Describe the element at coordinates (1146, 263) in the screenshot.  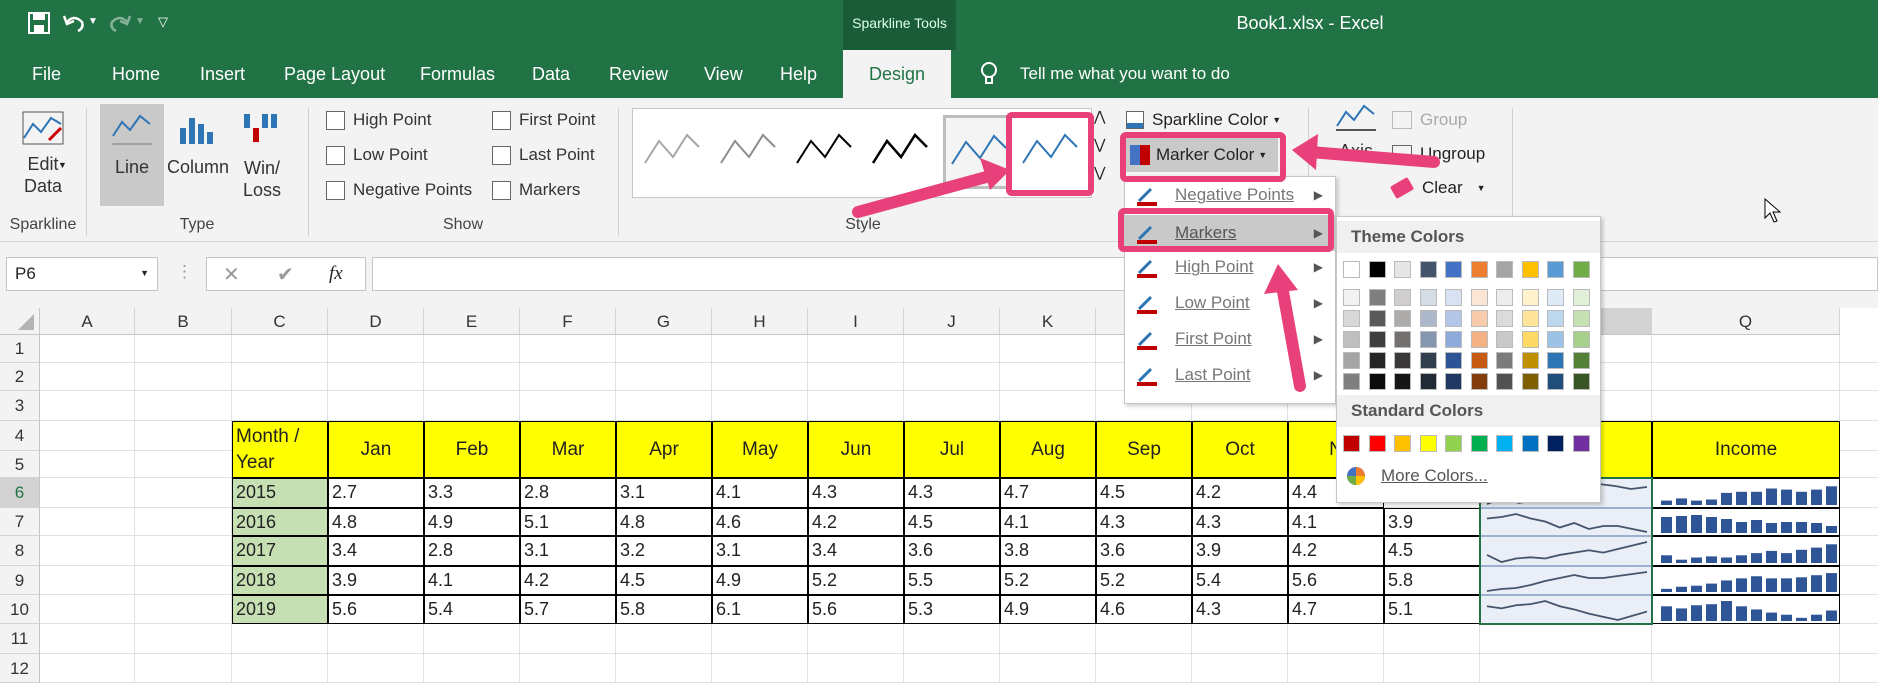
I see `annotation-arrows` at that location.